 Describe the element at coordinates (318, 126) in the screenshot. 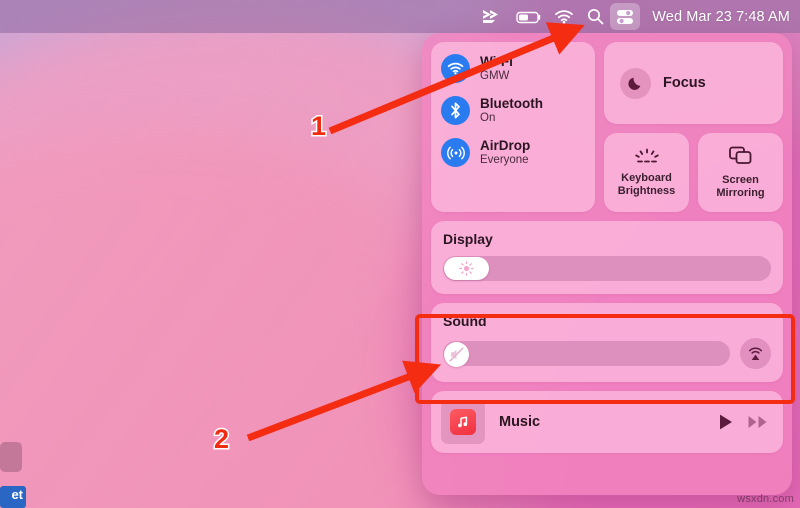

I see `annotation-marker-1: 1` at that location.